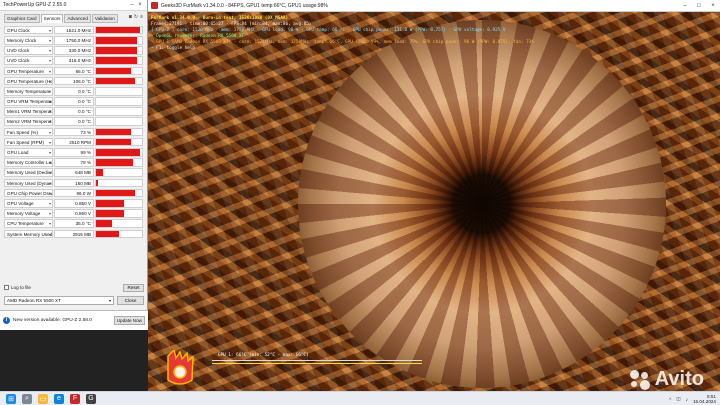  I want to click on chevron-up-icon: ^, so click(670, 399).